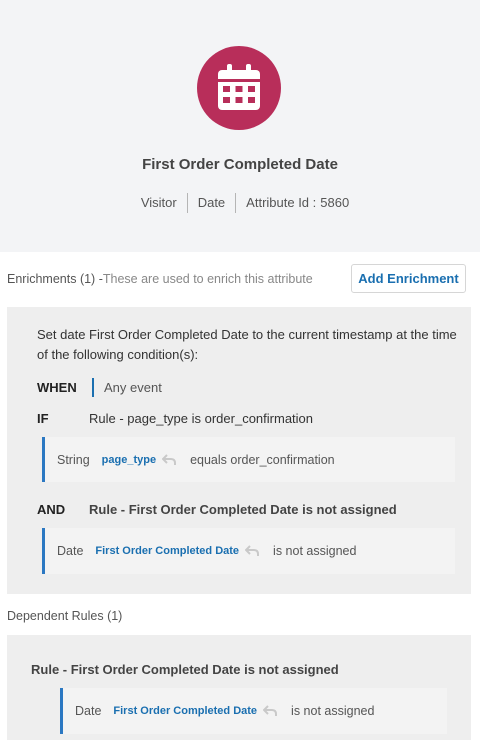 This screenshot has height=740, width=480. Describe the element at coordinates (240, 164) in the screenshot. I see `attribute-title: First Order Completed Date` at that location.